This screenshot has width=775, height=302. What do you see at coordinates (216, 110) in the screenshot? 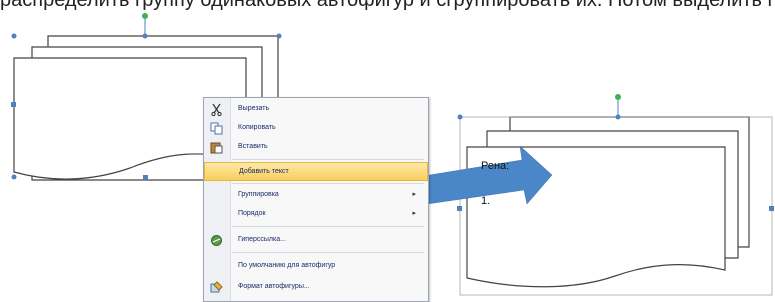
I see `scissors-icon` at bounding box center [216, 110].